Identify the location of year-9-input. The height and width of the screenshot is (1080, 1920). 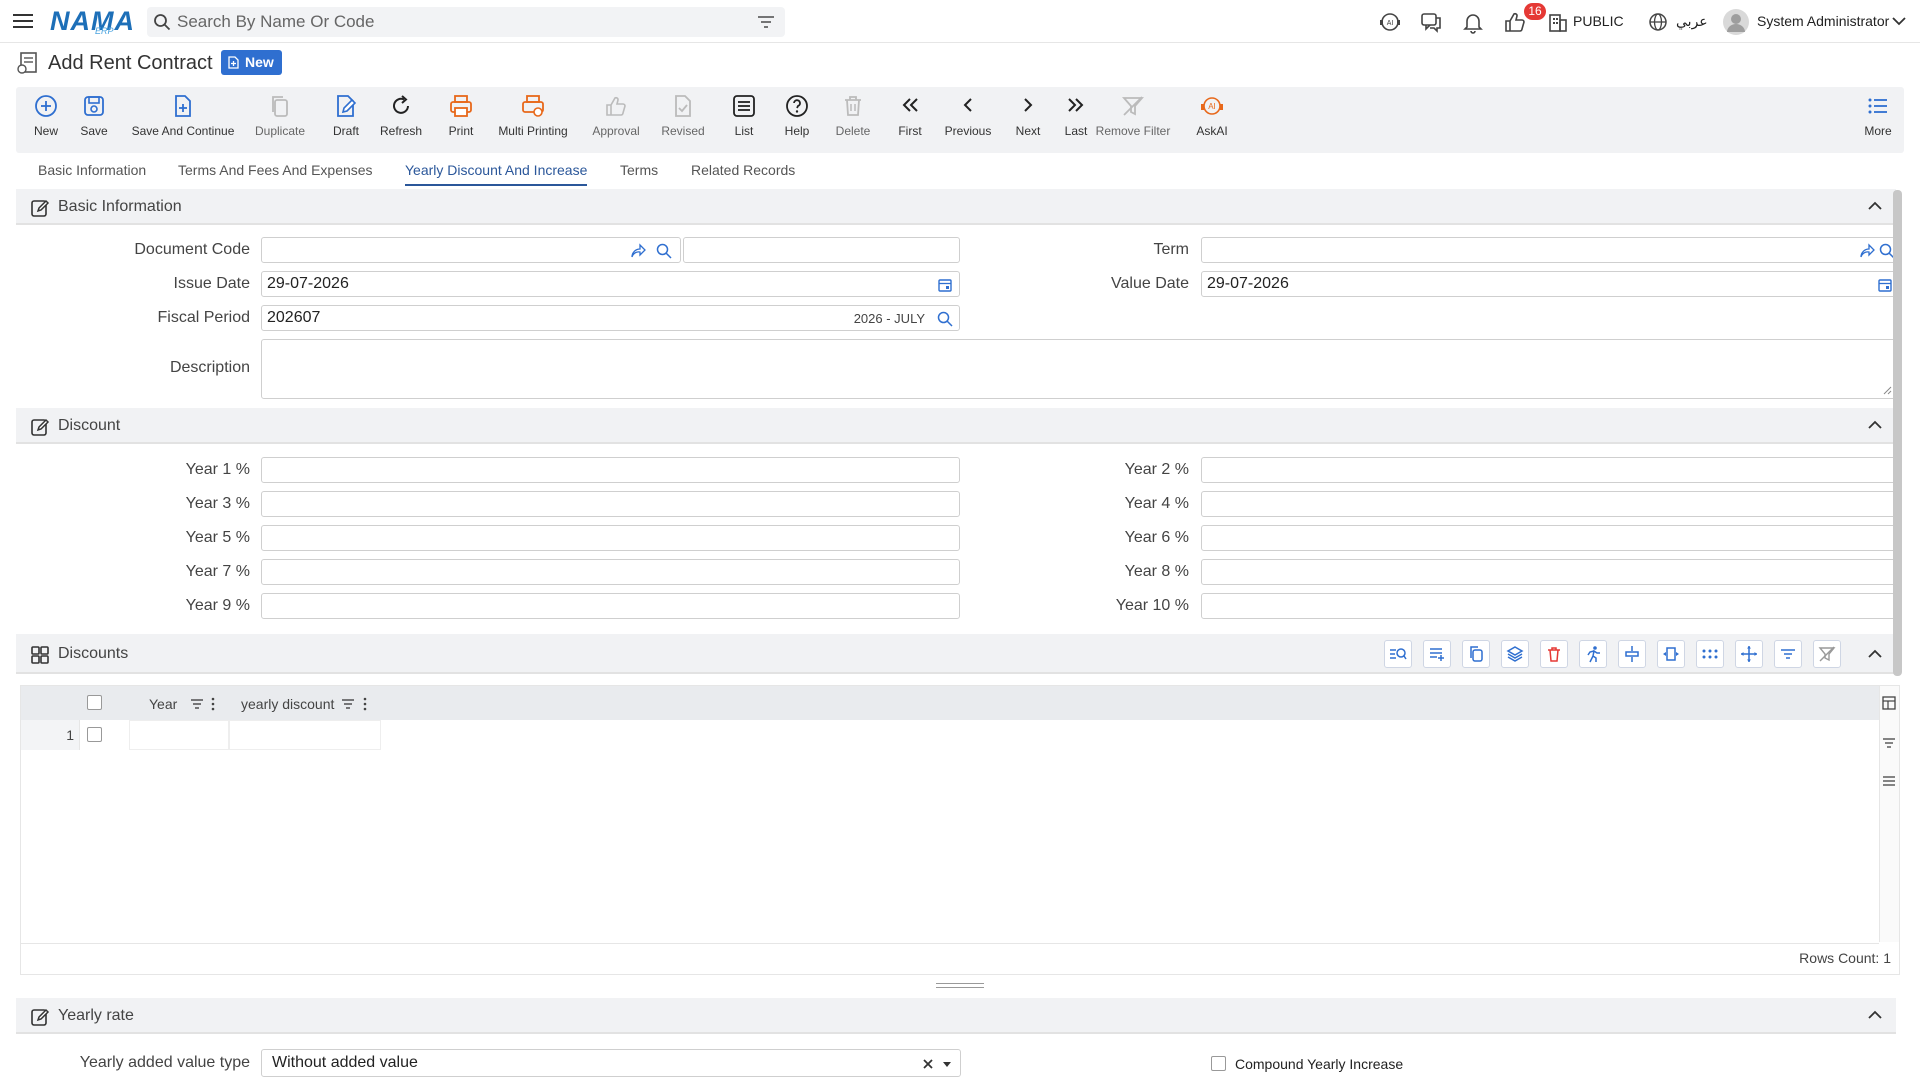
(610, 606).